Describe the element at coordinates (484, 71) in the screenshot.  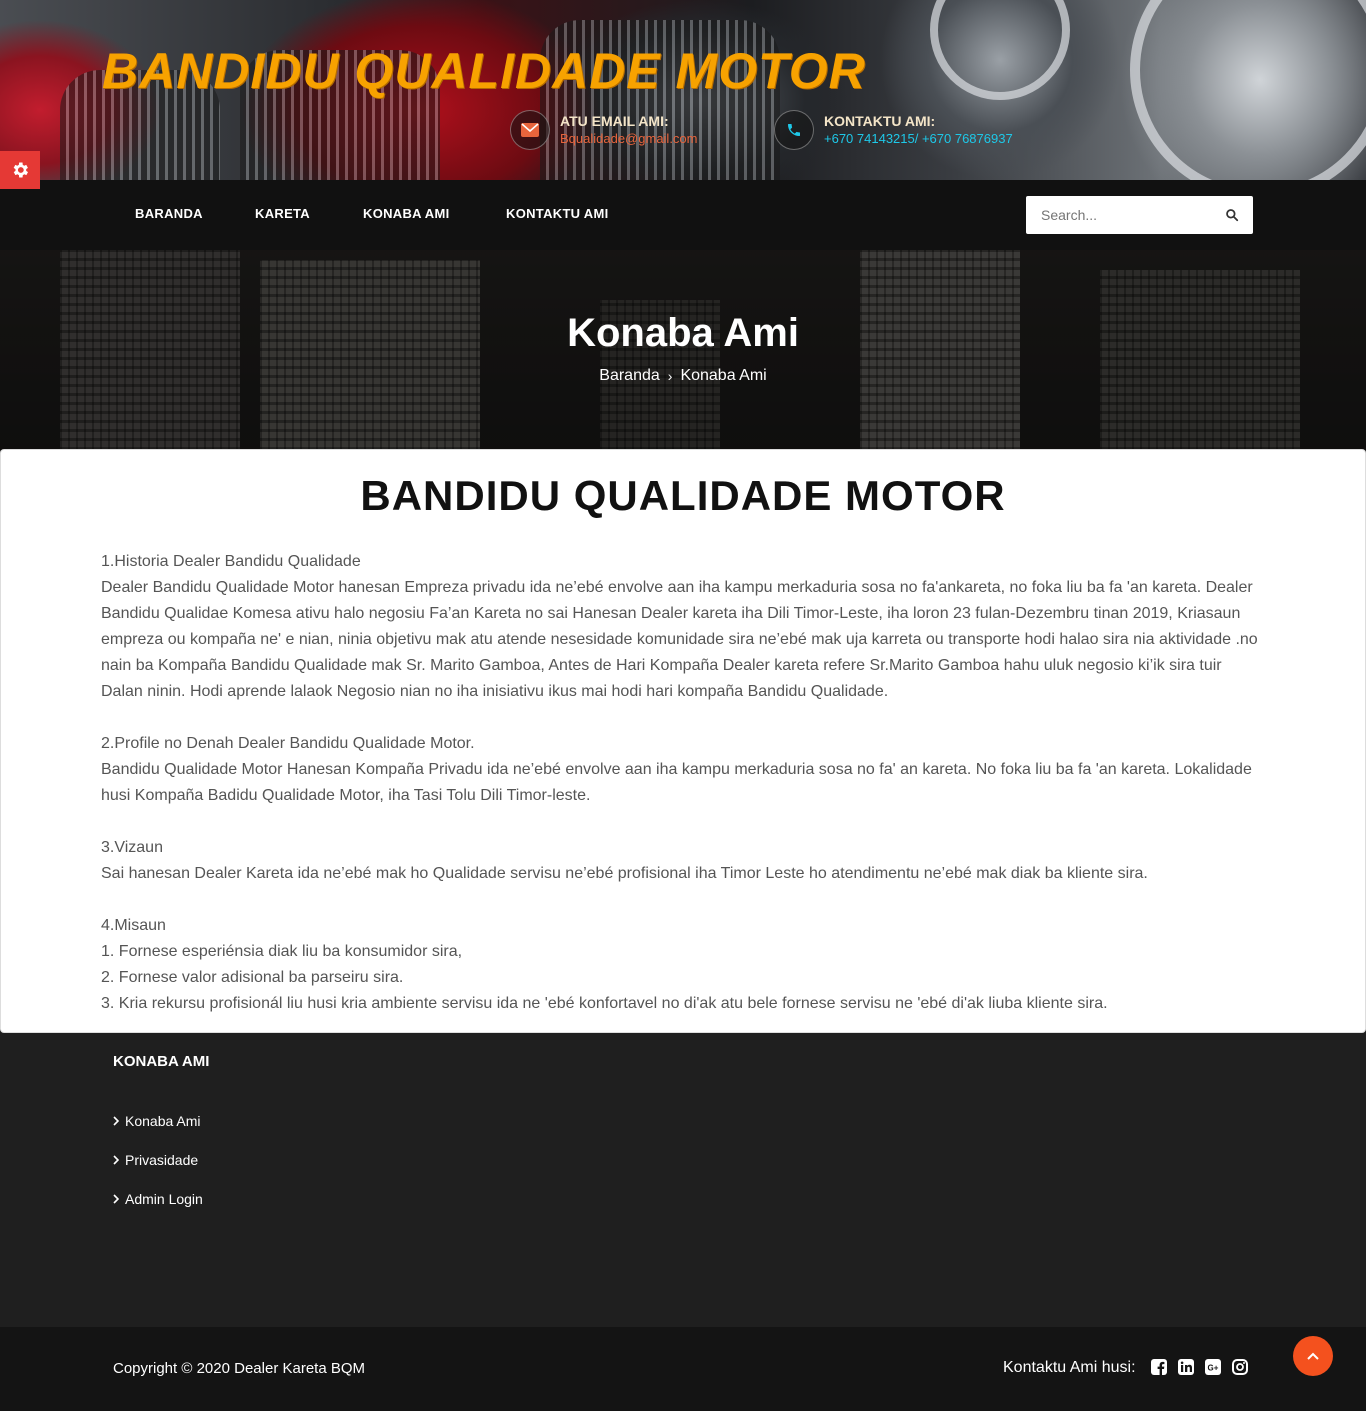
I see `site-title: BANDIDU QUALIDADE MOTOR` at that location.